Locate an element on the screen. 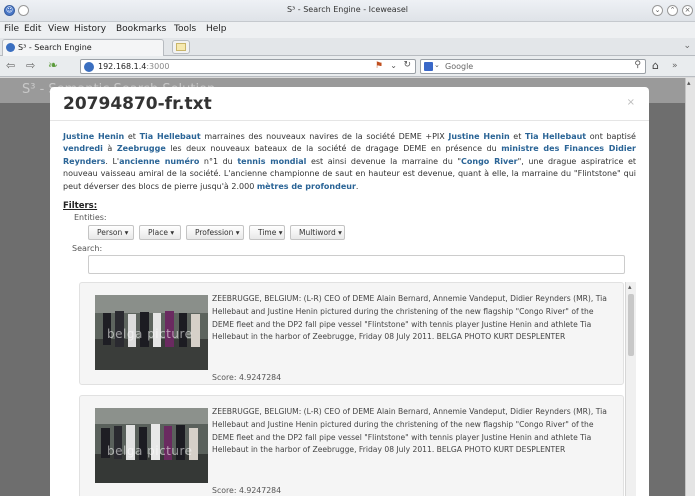  translate-icon: ⚑ is located at coordinates (379, 66).